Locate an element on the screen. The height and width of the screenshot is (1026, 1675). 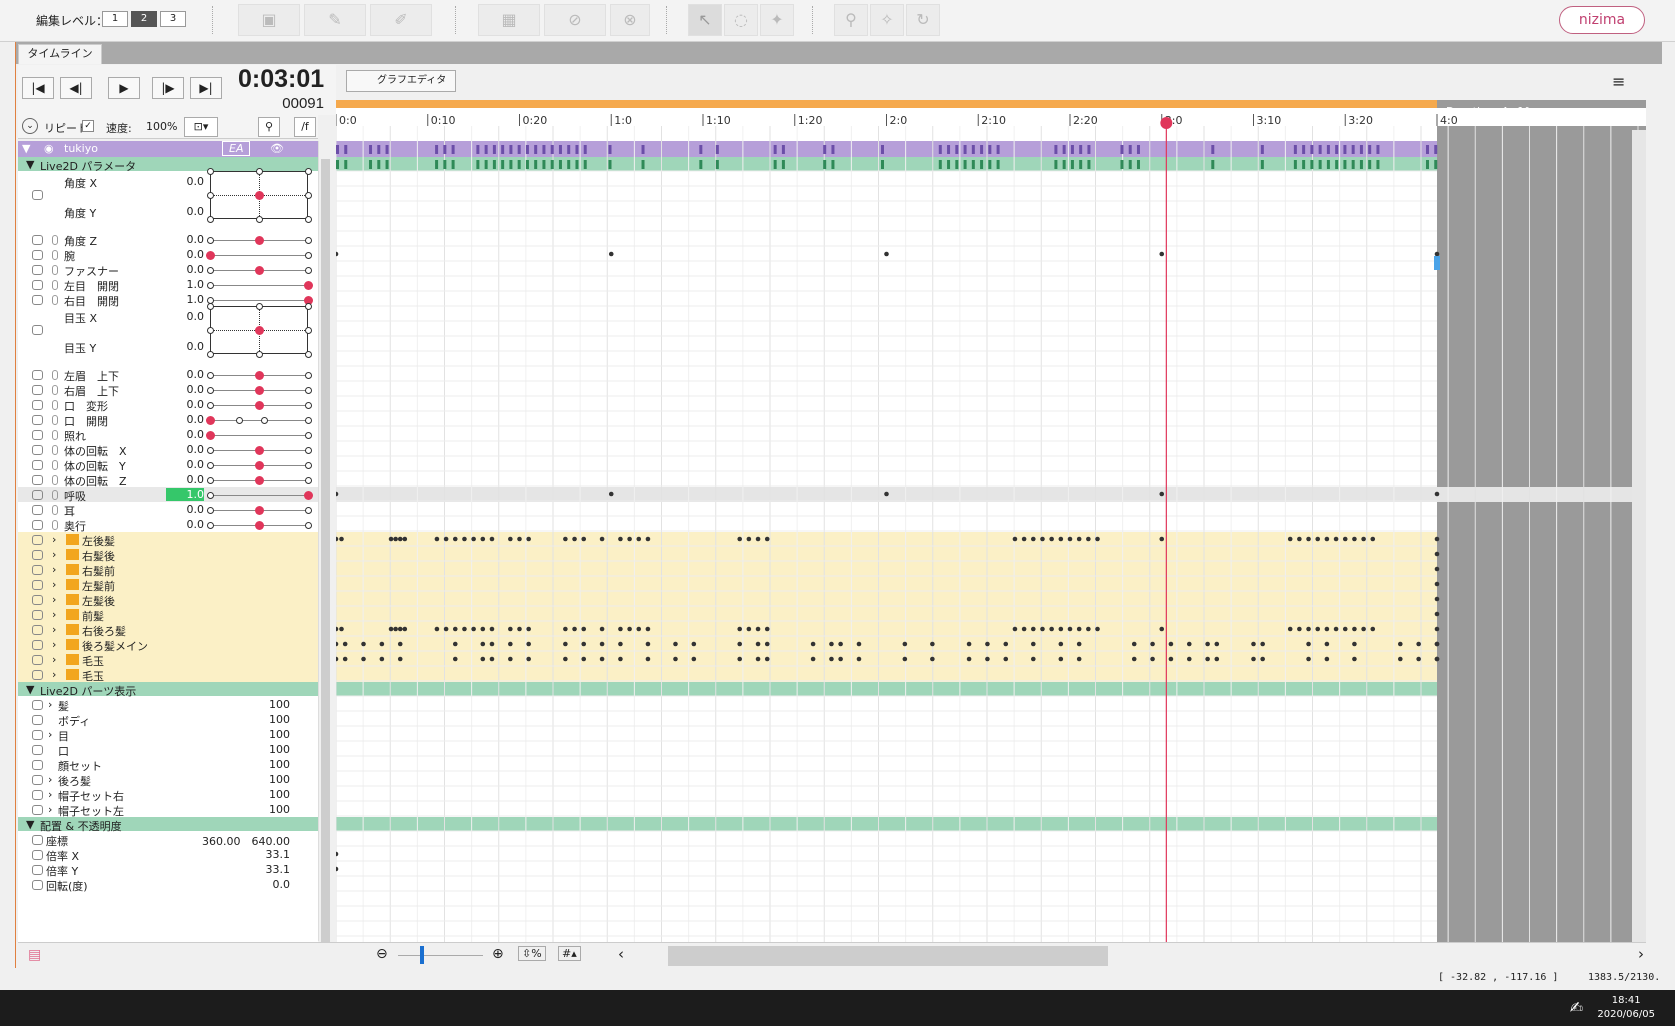
eye-icon: 👁 is located at coordinates (277, 148).